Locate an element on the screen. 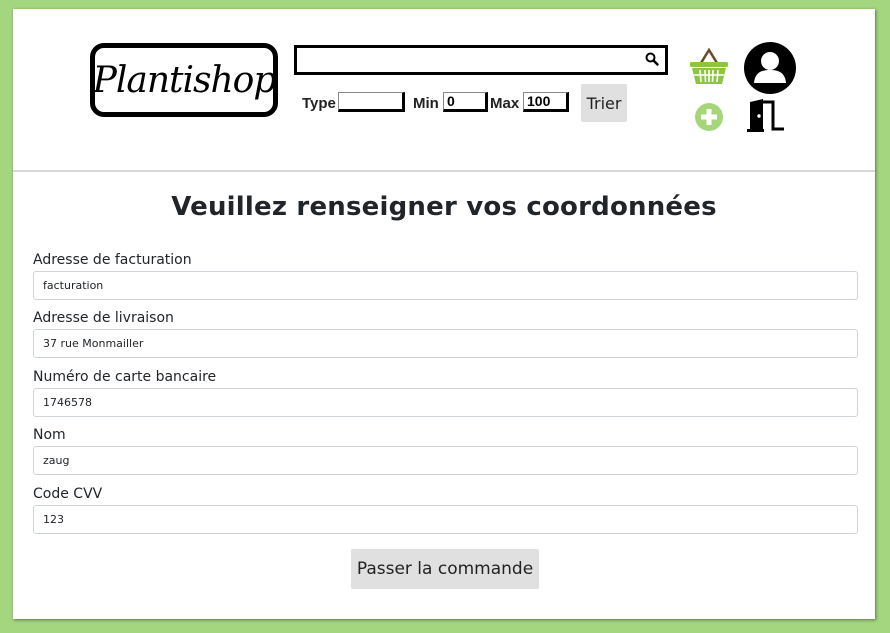 The width and height of the screenshot is (890, 633). user-account-icon is located at coordinates (770, 68).